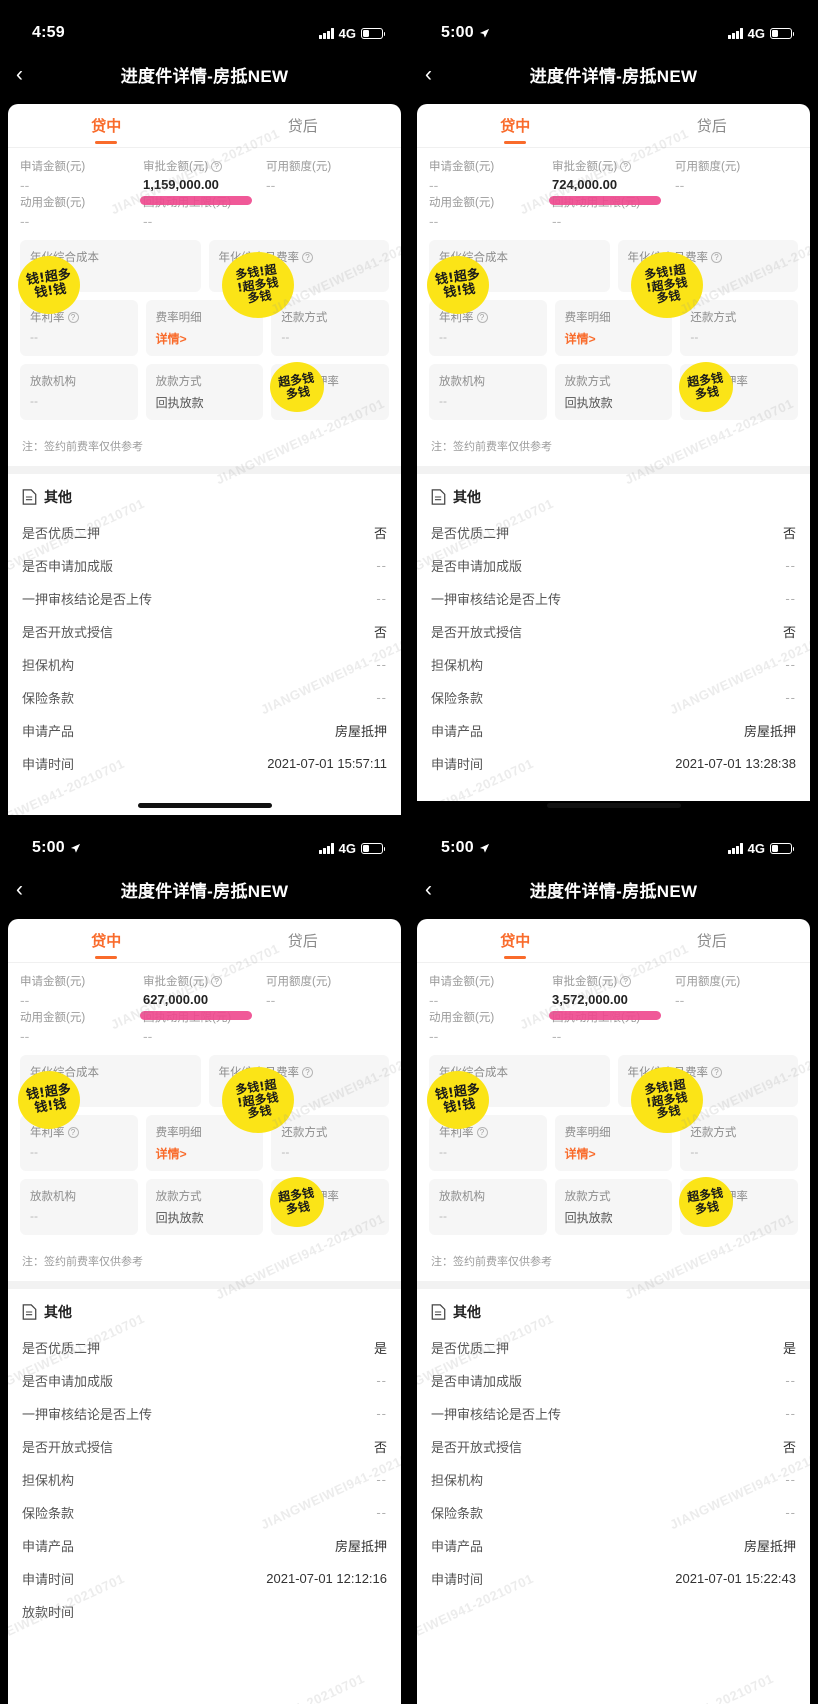  What do you see at coordinates (457, 665) in the screenshot?
I see `row-label: 担保机构` at bounding box center [457, 665].